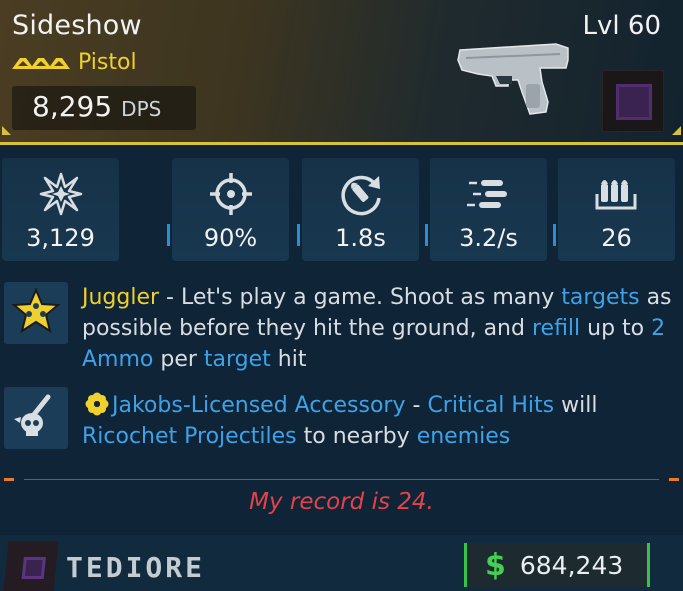 The width and height of the screenshot is (683, 591). What do you see at coordinates (341, 479) in the screenshot?
I see `separator` at bounding box center [341, 479].